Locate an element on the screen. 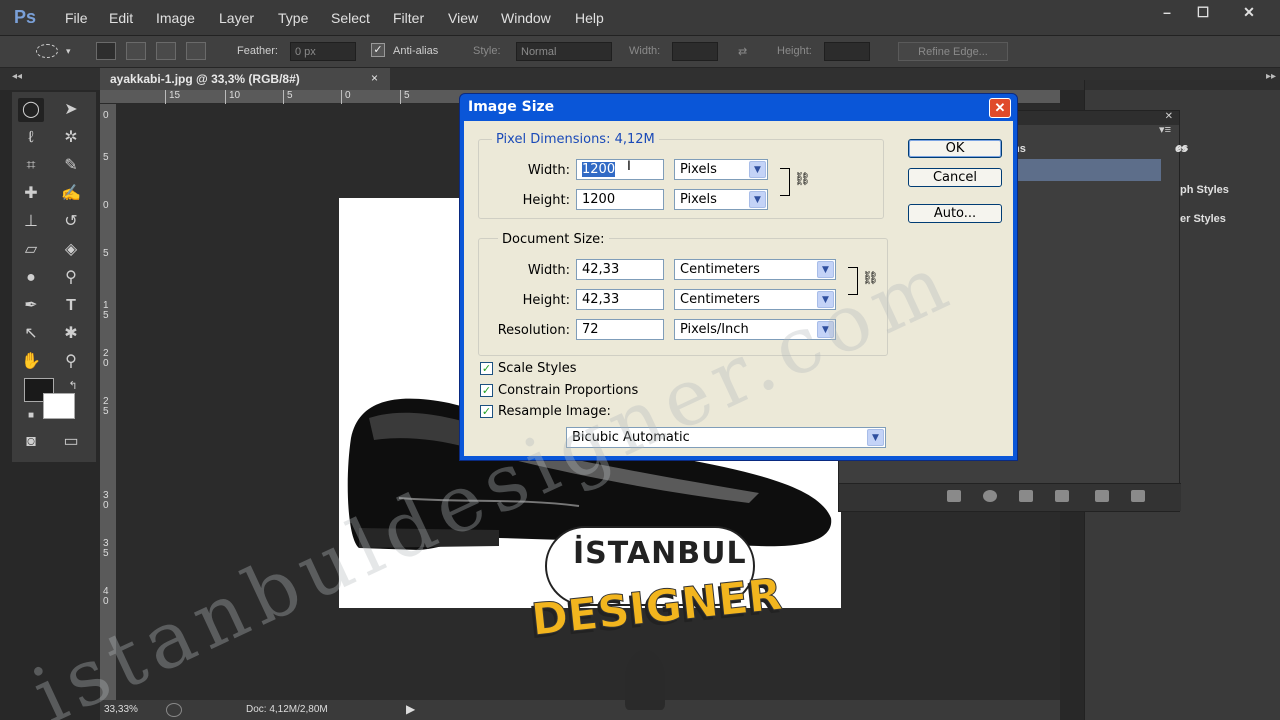 The width and height of the screenshot is (1280, 720). eraser-tool-icon: ▱ is located at coordinates (31, 250).